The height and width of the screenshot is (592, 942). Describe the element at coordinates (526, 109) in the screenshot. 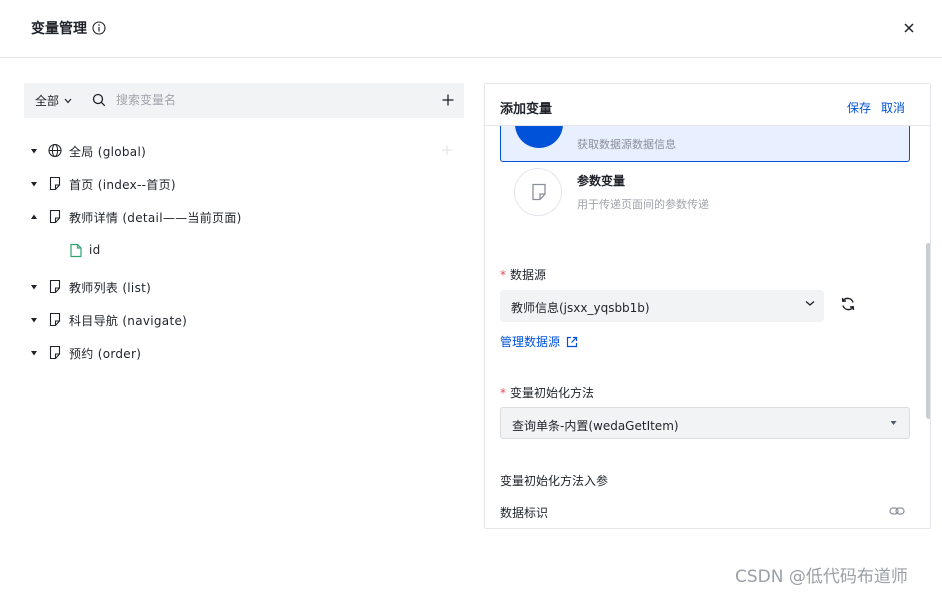

I see `panel-title: 添加变量` at that location.